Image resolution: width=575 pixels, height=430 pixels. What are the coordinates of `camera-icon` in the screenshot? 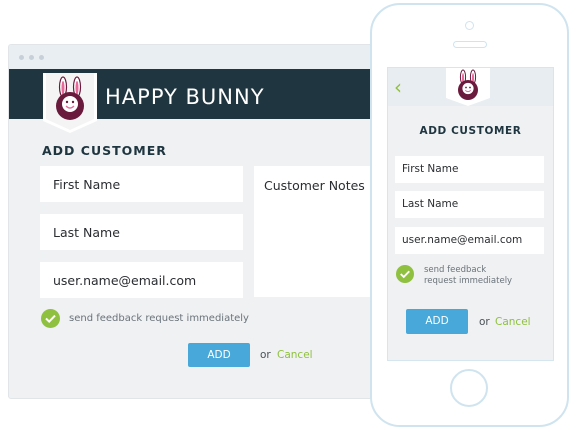 It's located at (469, 25).